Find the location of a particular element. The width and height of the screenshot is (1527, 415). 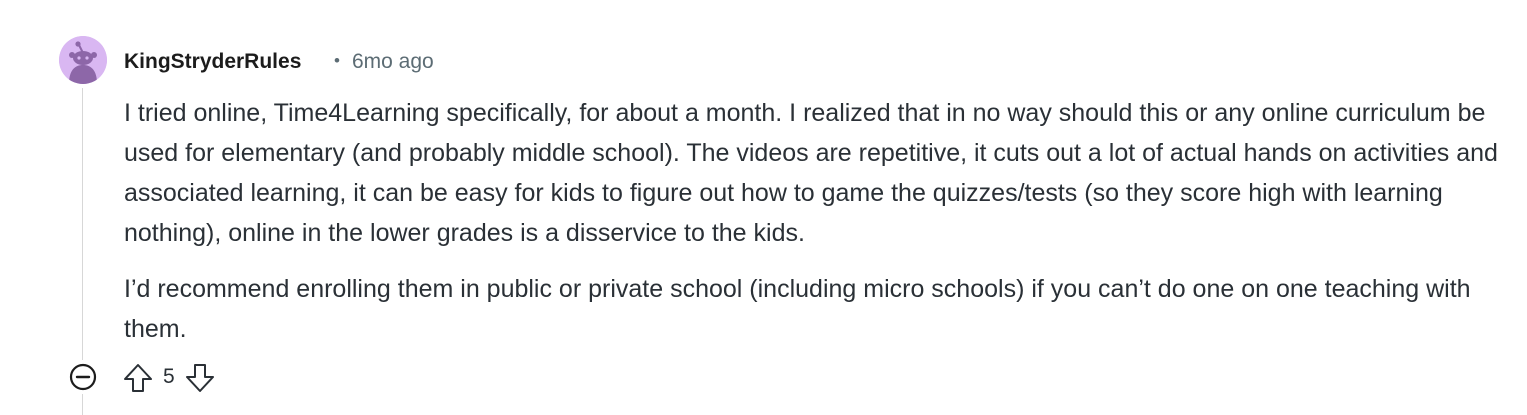

vote-score: 5 is located at coordinates (169, 376).